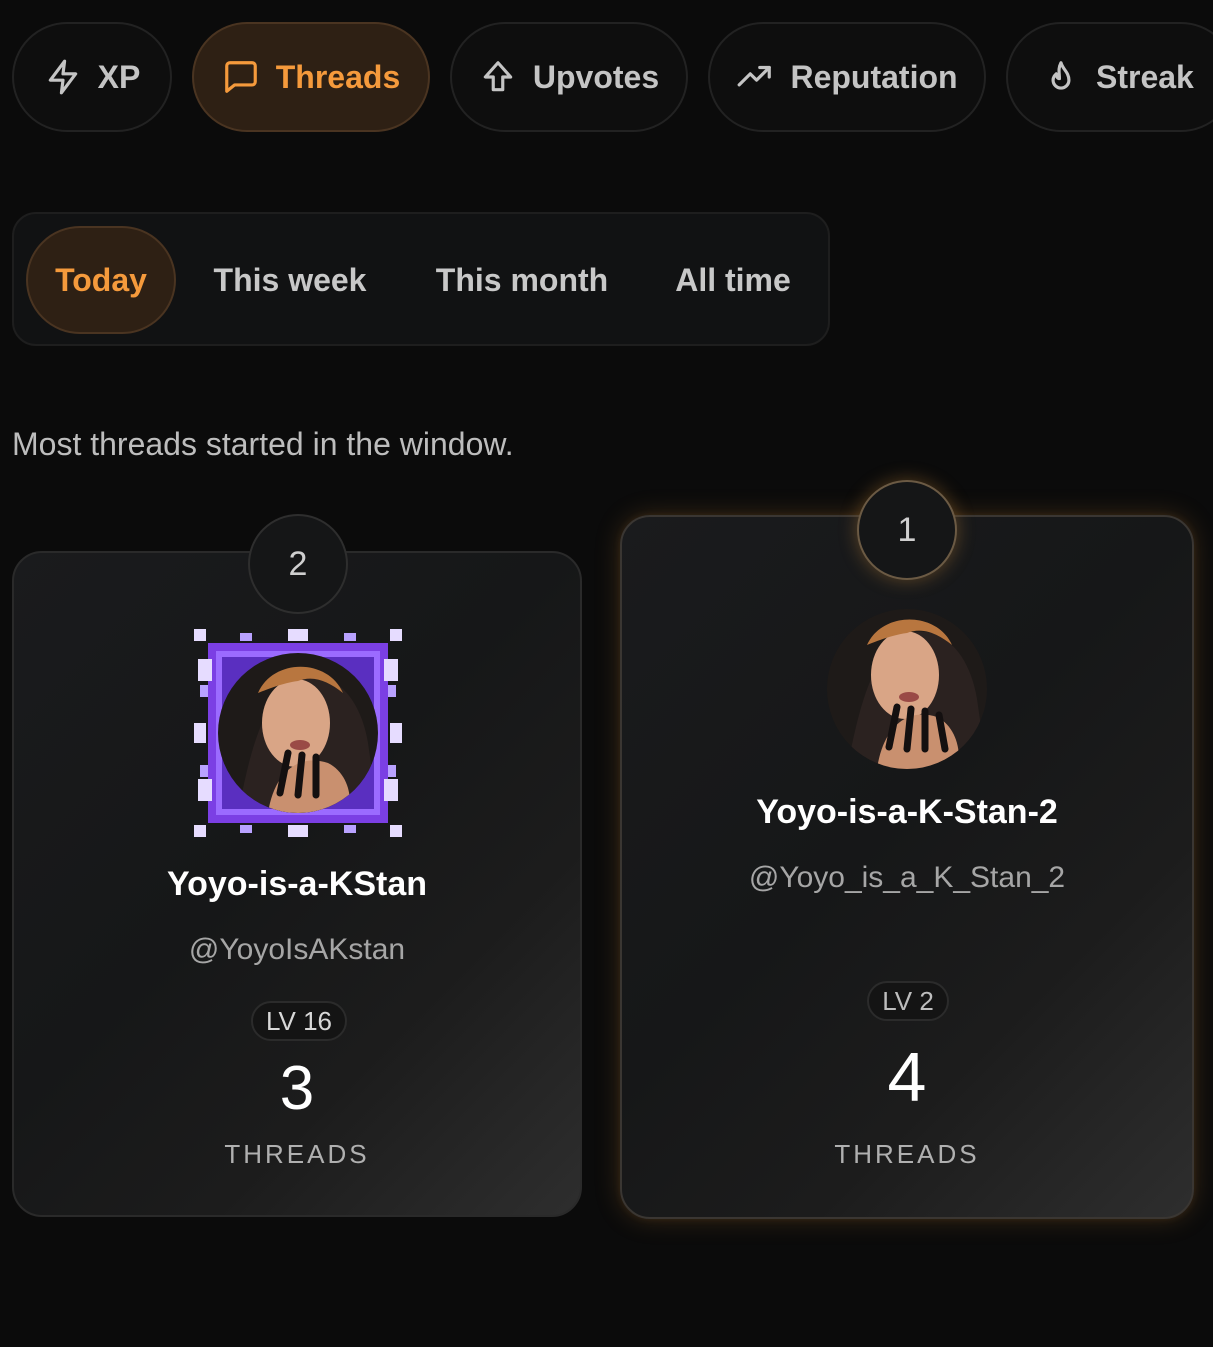 This screenshot has height=1347, width=1213. I want to click on tab-reputation: Reputation, so click(847, 77).